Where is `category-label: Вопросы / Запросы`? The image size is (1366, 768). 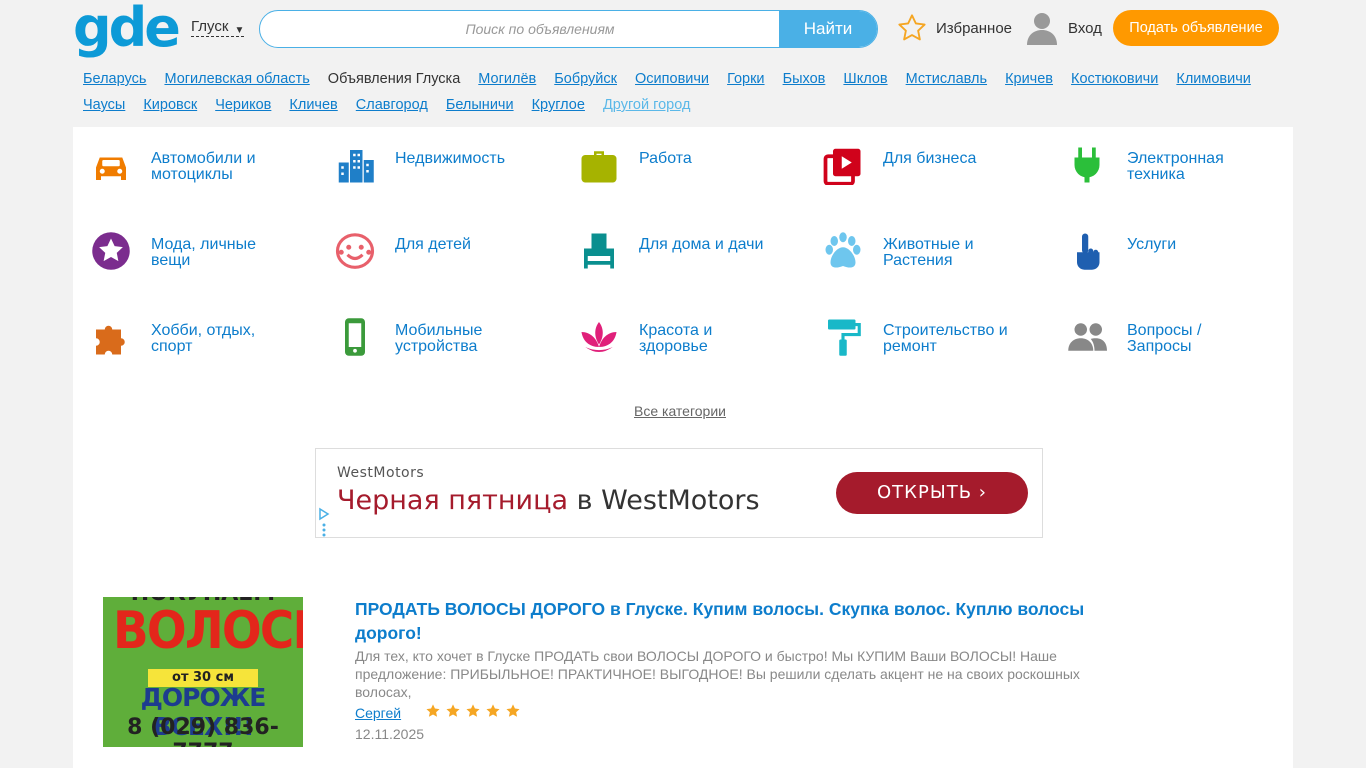
category-label: Вопросы / Запросы is located at coordinates (1164, 338).